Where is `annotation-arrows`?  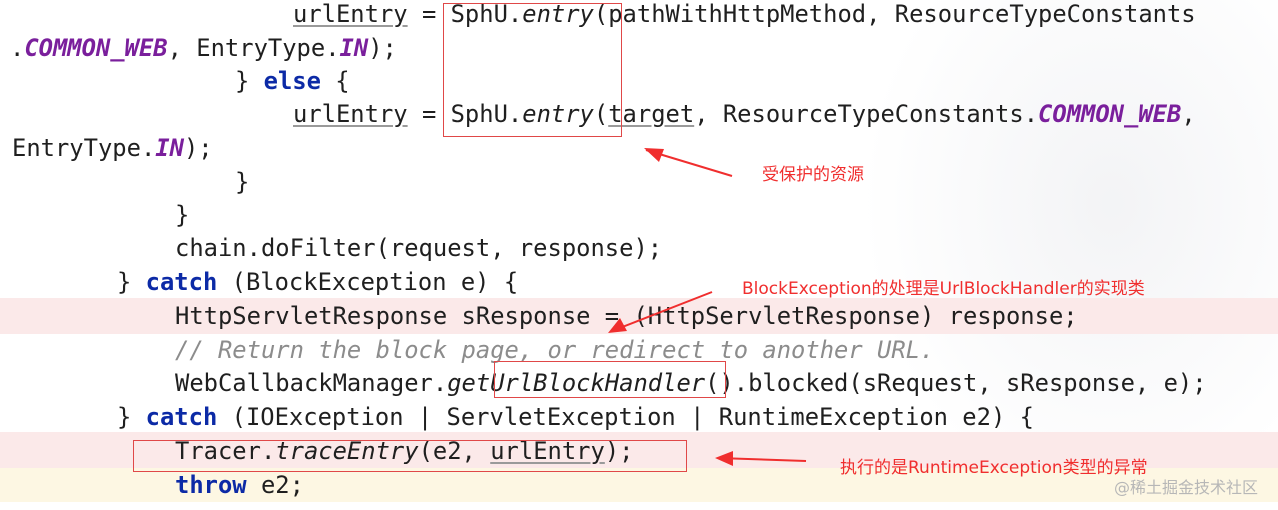 annotation-arrows is located at coordinates (707, 307).